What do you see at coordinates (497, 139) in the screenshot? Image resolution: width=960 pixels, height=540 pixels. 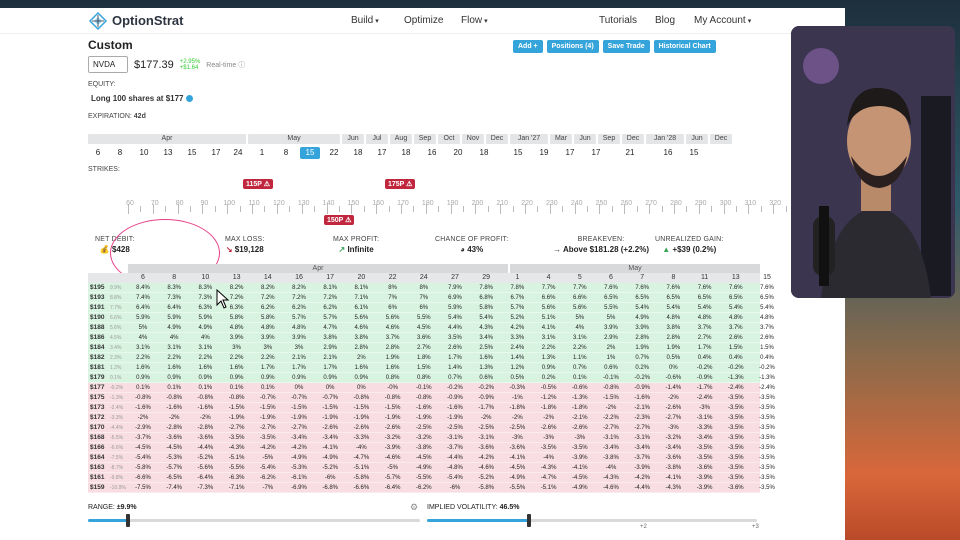 I see `expiration-month: Dec` at bounding box center [497, 139].